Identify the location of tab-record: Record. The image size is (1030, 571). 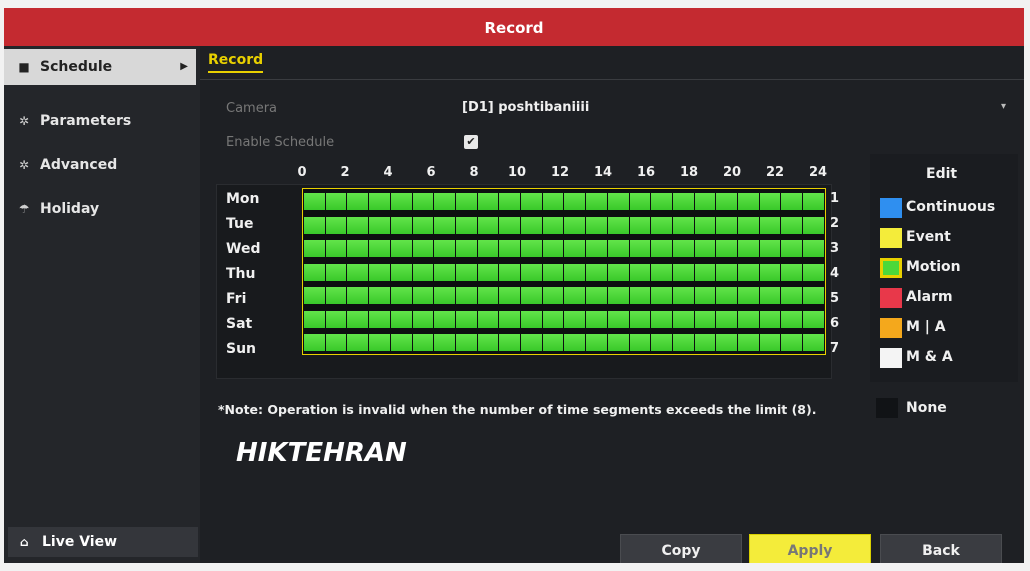
(236, 62).